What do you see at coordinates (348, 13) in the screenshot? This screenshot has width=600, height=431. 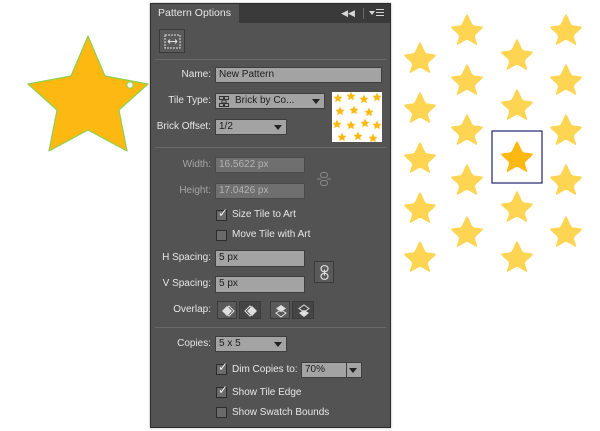 I see `double-chevron-left-icon: ◀◀` at bounding box center [348, 13].